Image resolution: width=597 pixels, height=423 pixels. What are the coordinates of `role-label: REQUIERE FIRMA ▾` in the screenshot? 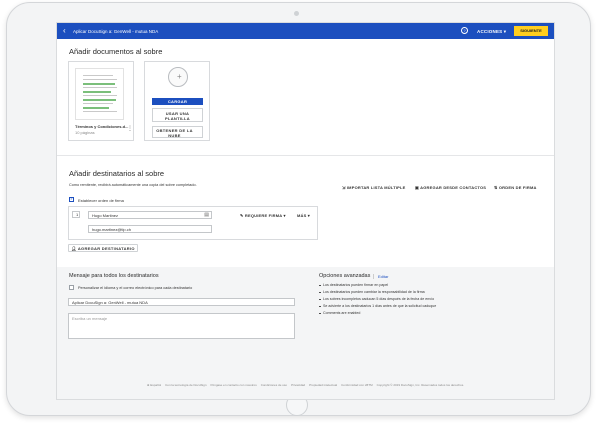 It's located at (265, 215).